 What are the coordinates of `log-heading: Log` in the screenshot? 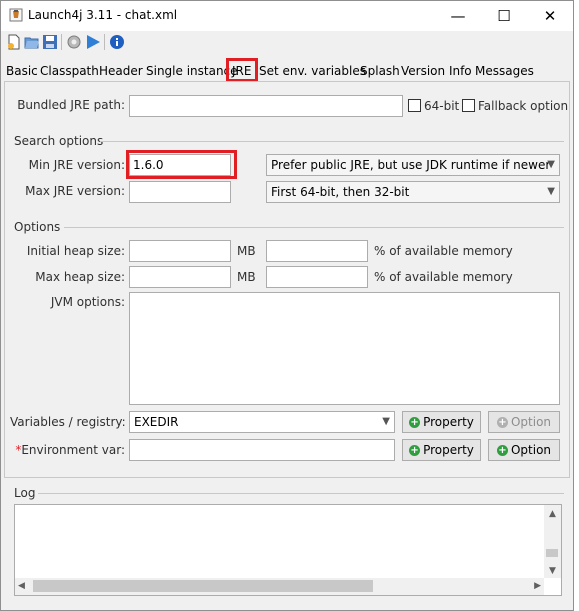 It's located at (25, 493).